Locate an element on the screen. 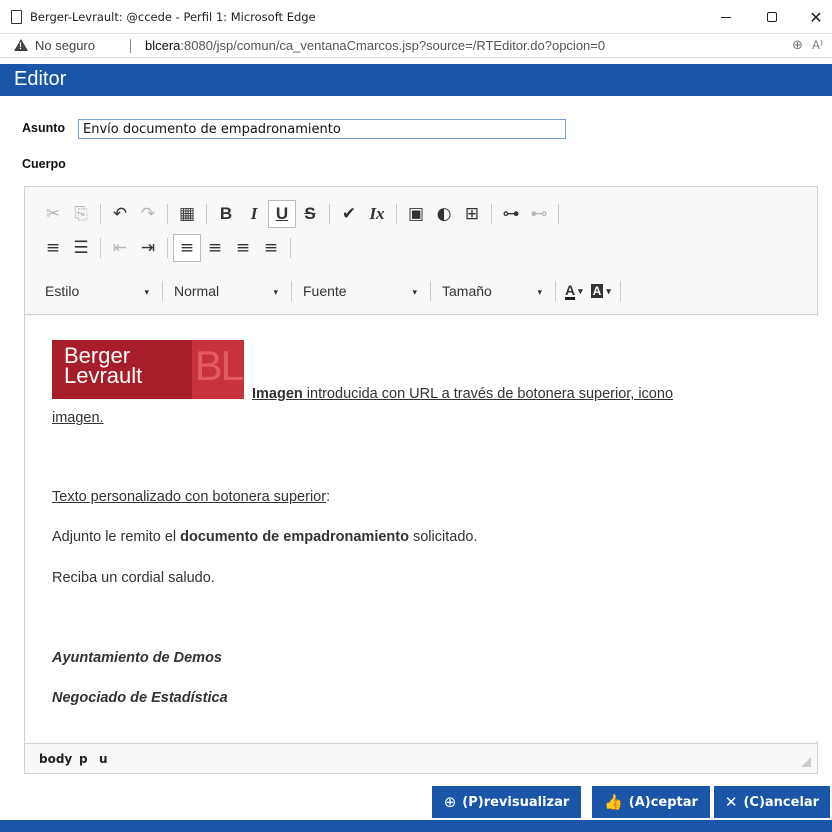  zoom-in-icon: ⊕ is located at coordinates (450, 802).